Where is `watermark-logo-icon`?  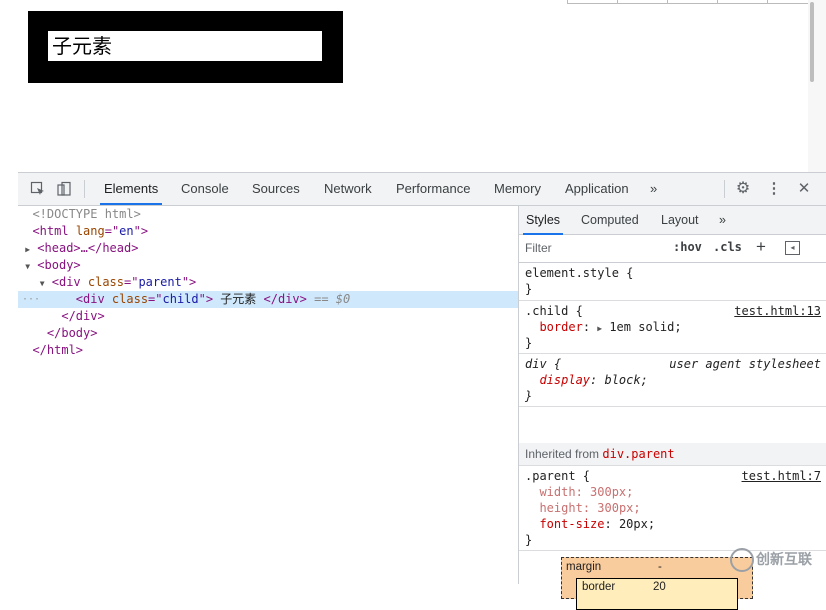 watermark-logo-icon is located at coordinates (742, 560).